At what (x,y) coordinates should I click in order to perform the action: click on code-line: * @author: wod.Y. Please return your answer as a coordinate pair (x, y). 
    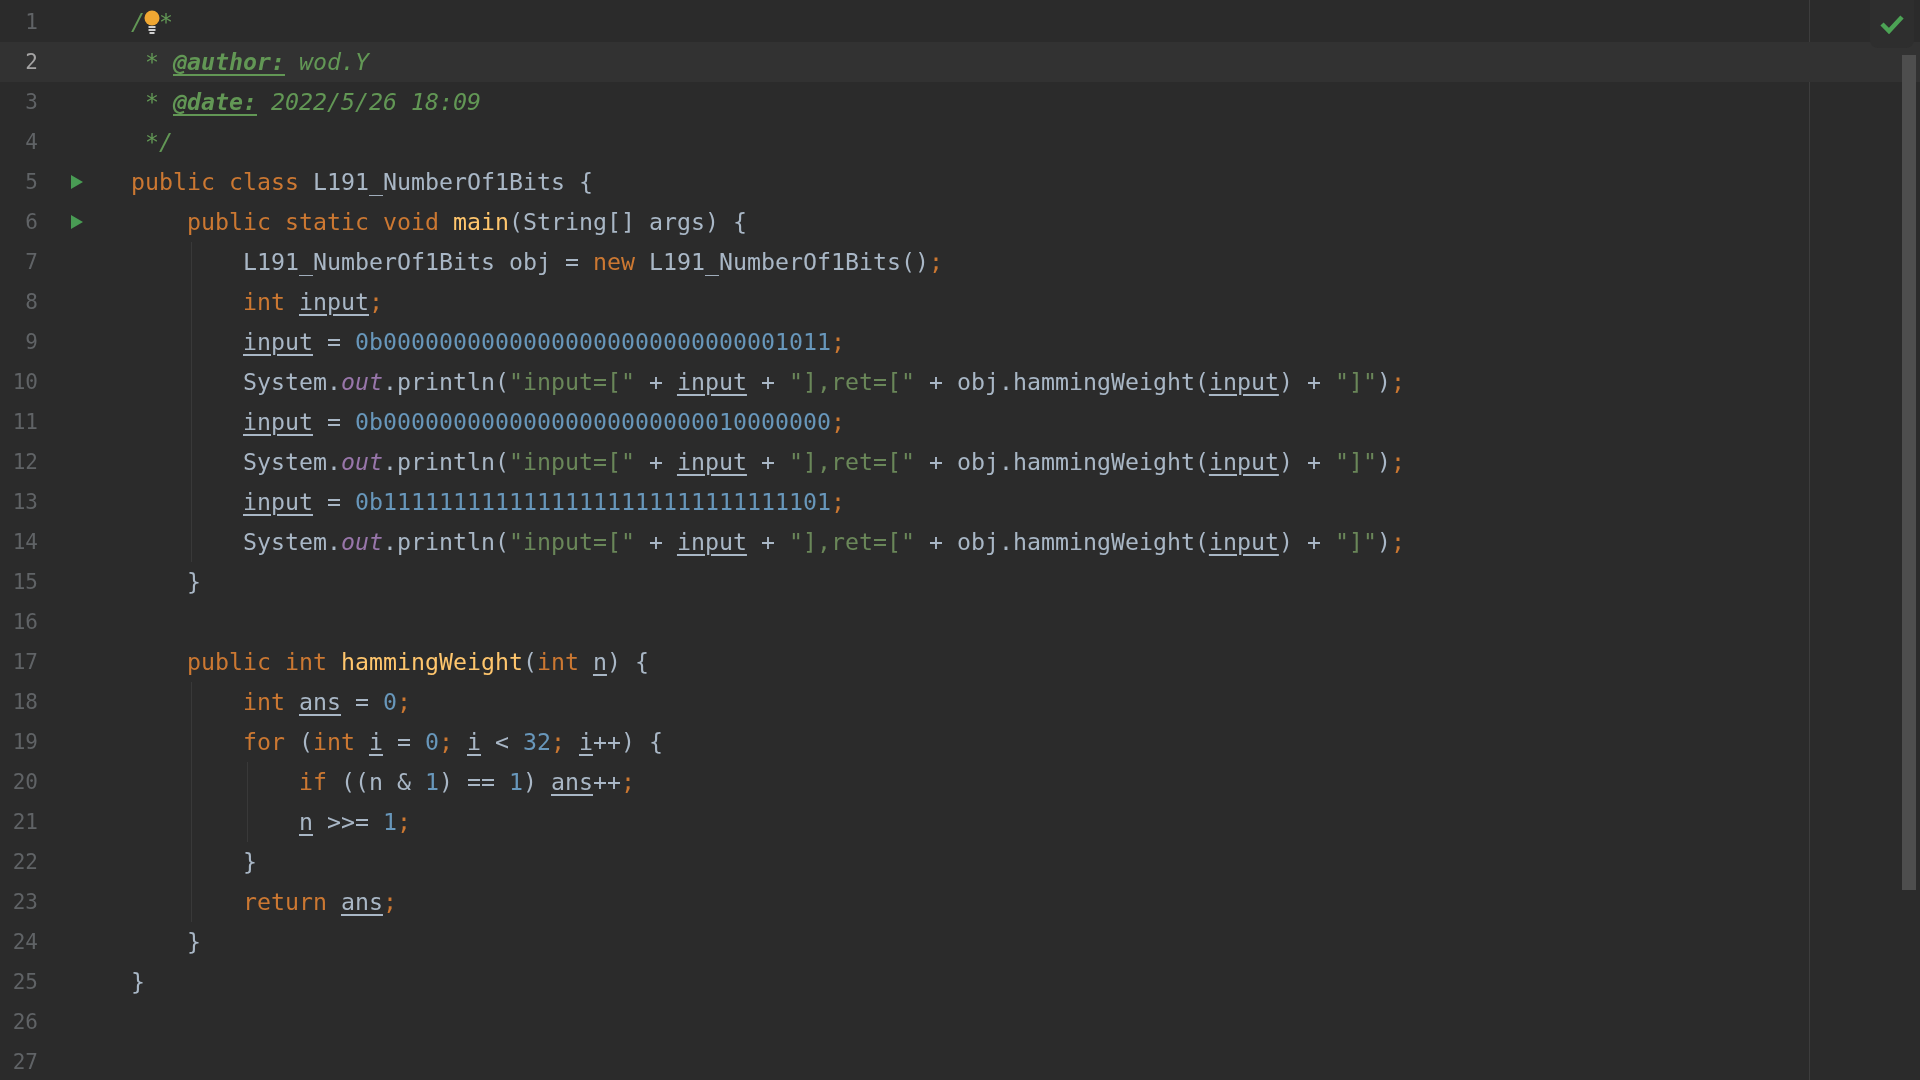
    Looking at the image, I should click on (256, 62).